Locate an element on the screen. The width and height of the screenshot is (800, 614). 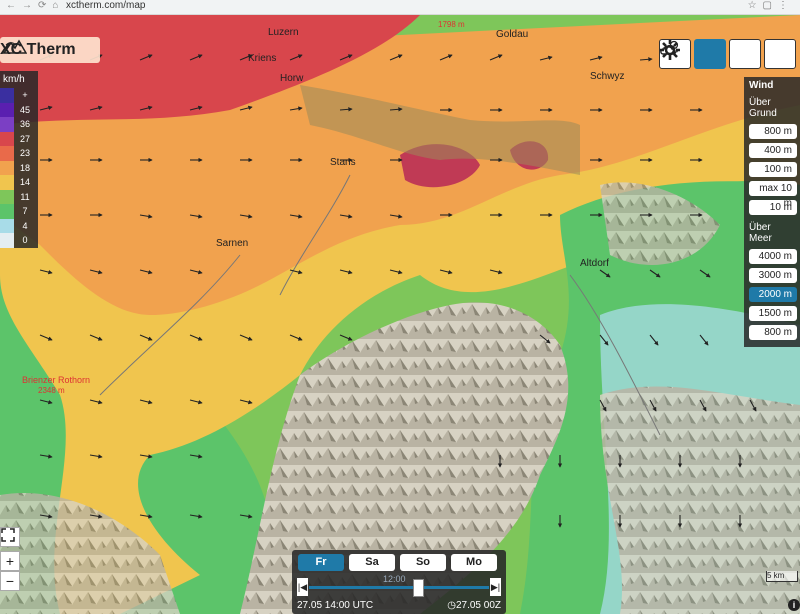
legend-label: 18 is located at coordinates (24, 167).